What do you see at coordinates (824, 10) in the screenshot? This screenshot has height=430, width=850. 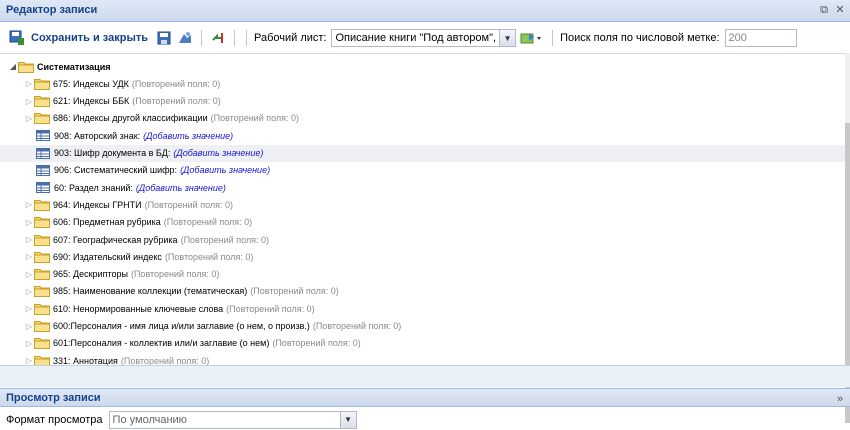 I see `restore-icon: ⧉` at bounding box center [824, 10].